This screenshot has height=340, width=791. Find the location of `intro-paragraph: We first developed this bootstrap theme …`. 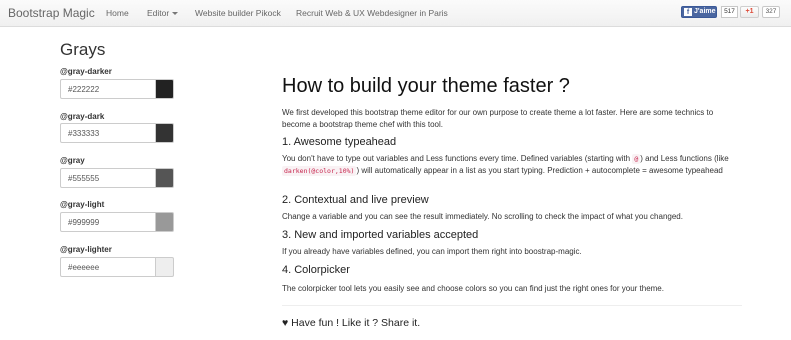

intro-paragraph: We first developed this bootstrap theme … is located at coordinates (498, 118).